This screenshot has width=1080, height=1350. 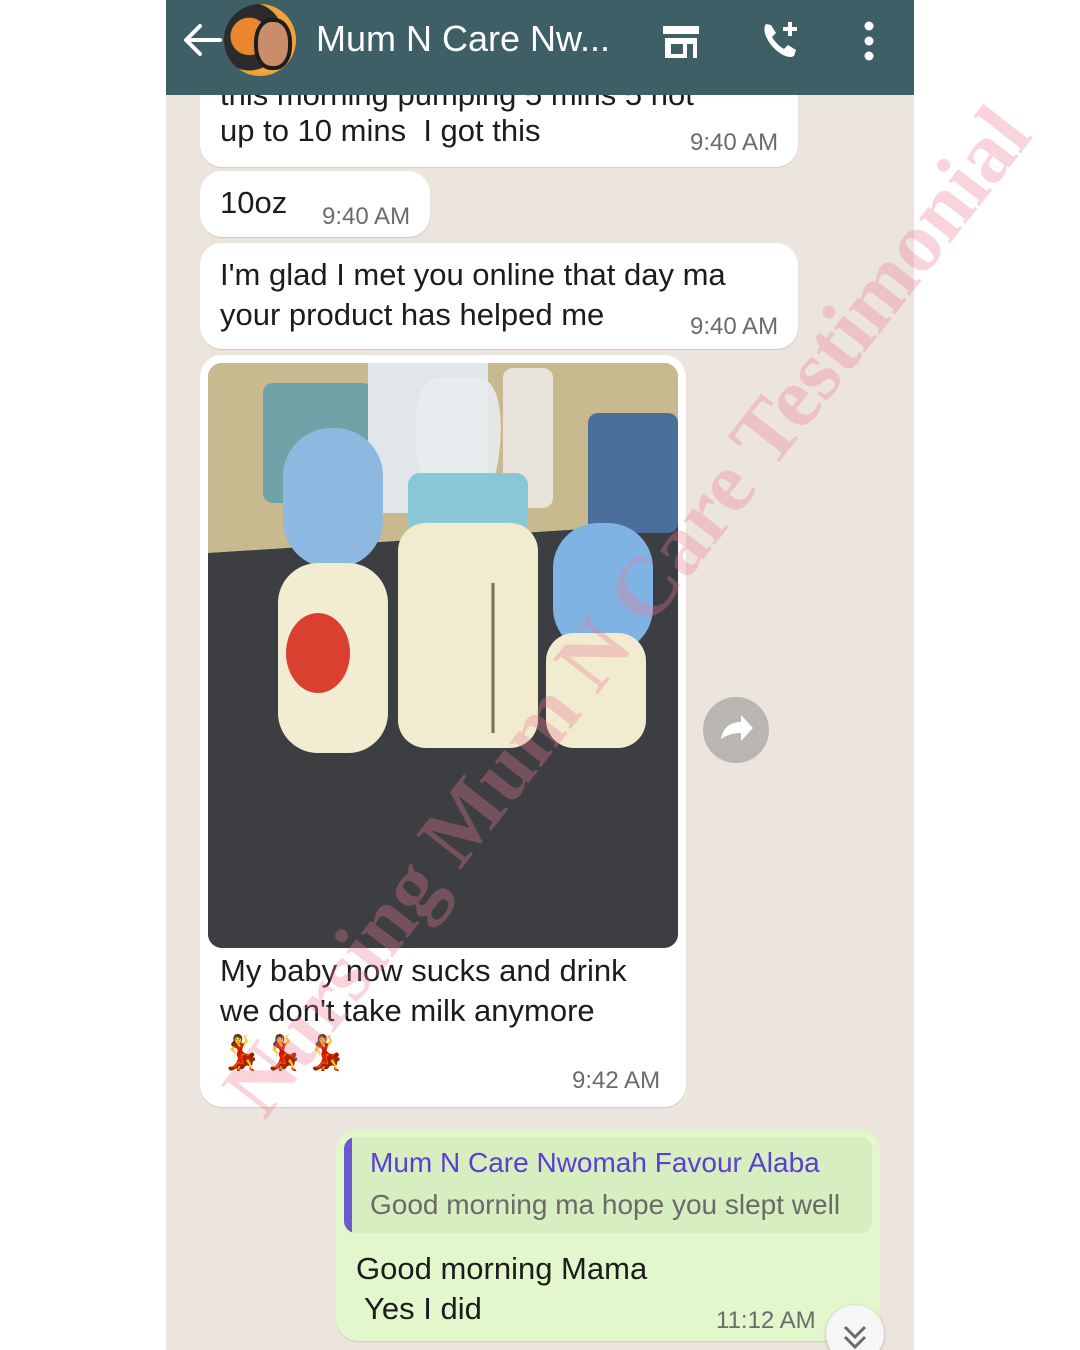 I want to click on dancer-emoji: 💃💃💃, so click(x=284, y=1053).